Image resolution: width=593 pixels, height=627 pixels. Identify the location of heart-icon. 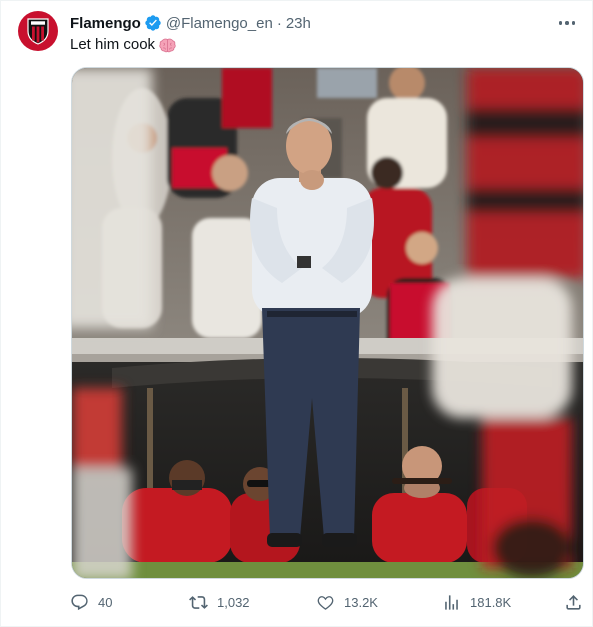
(325, 602).